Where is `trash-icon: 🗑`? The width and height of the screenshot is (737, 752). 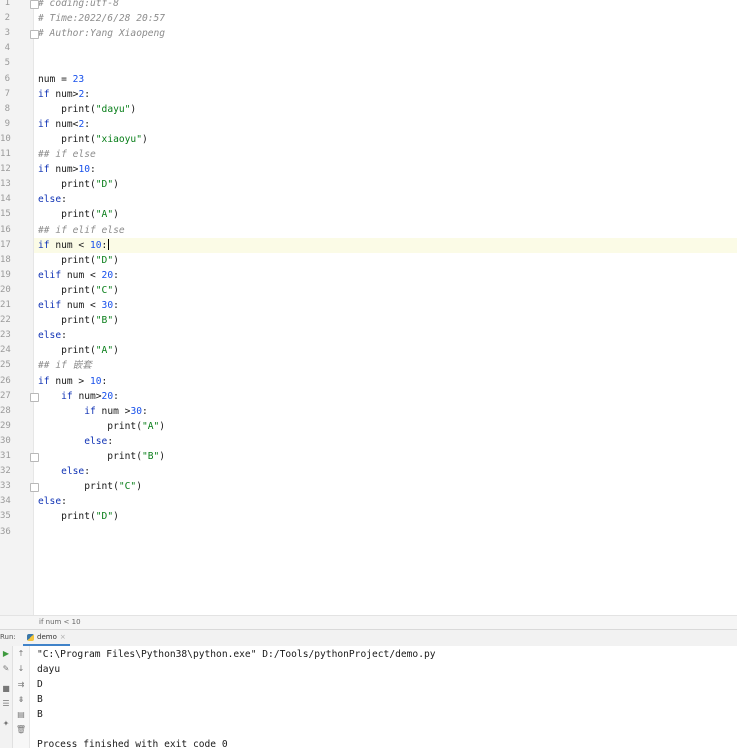
trash-icon: 🗑 is located at coordinates (21, 730).